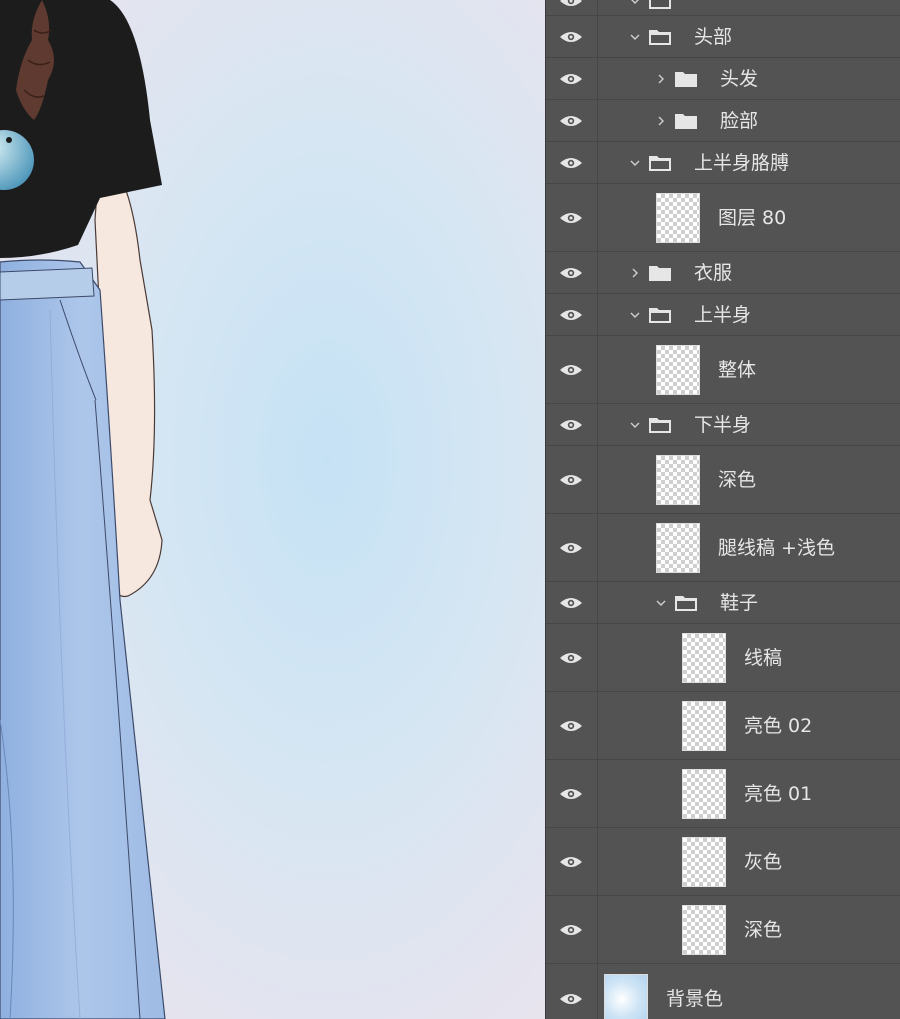 The image size is (900, 1019). I want to click on layer-row-line: 线稿, so click(723, 658).